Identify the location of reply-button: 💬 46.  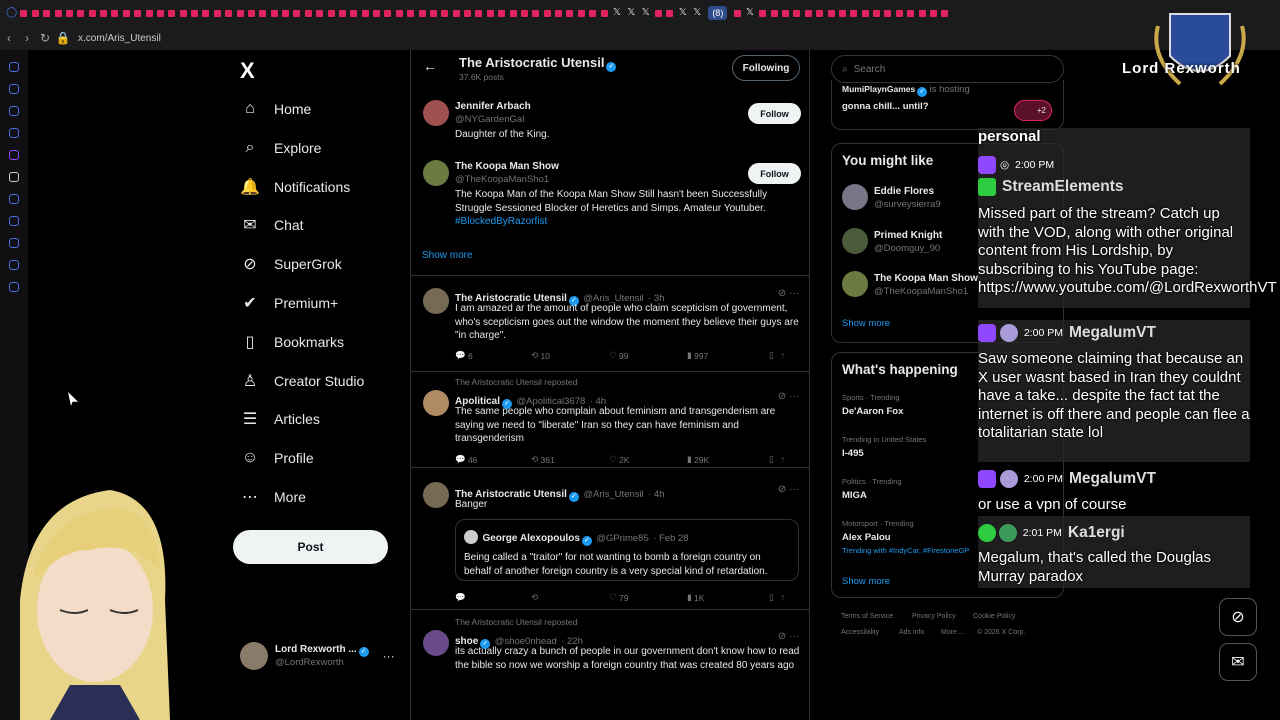
(493, 459).